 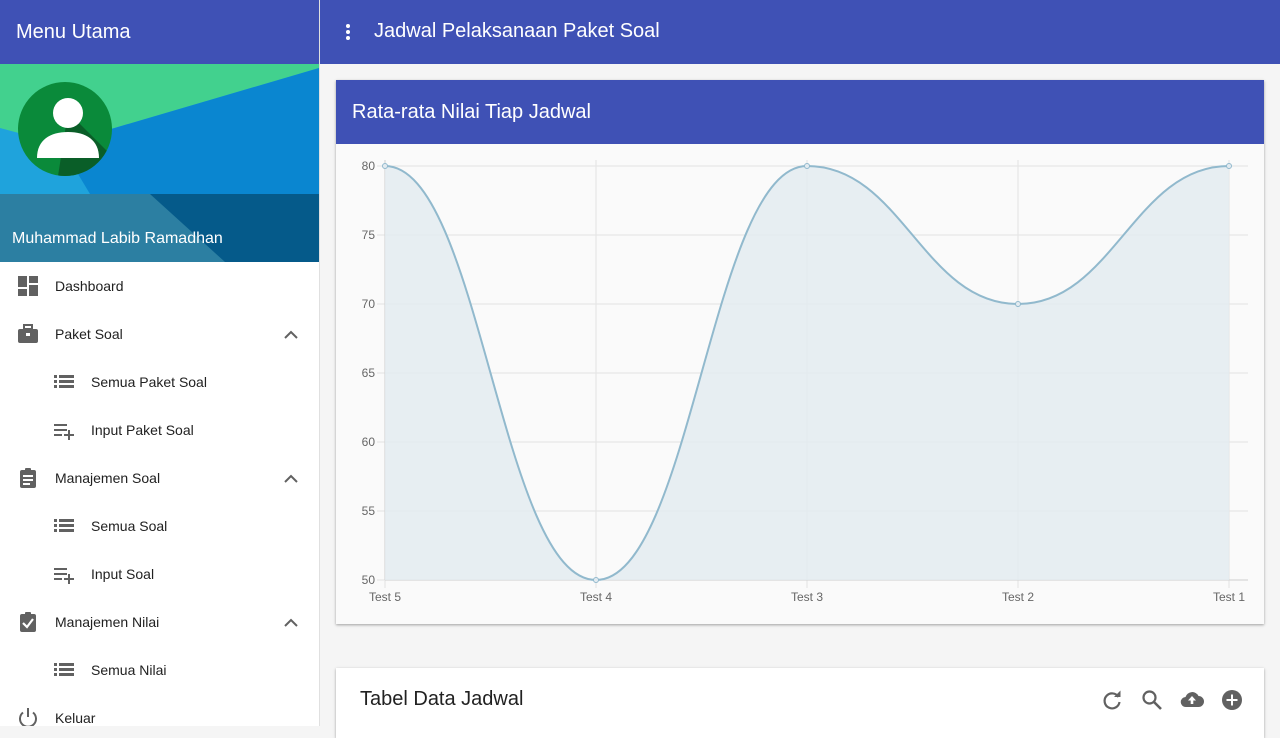 I want to click on y-tick-label: 50, so click(x=369, y=580).